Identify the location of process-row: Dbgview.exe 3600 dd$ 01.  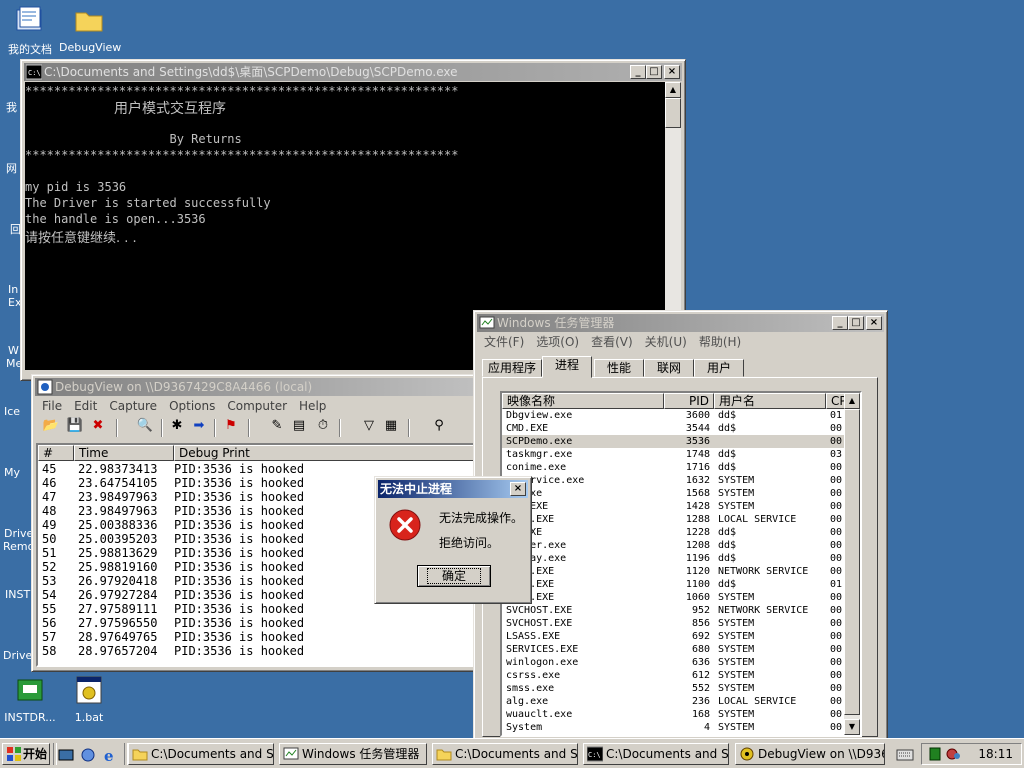
(673, 415).